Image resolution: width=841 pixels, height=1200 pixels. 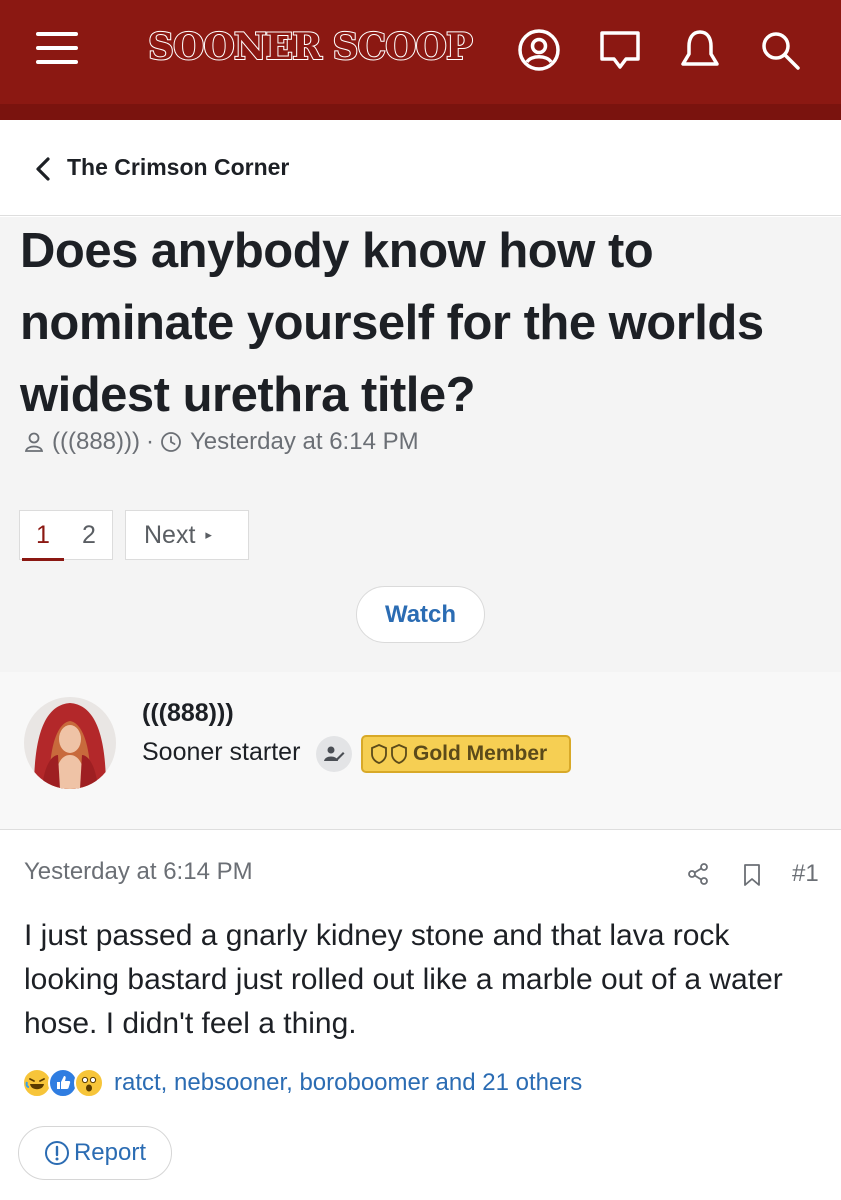 I want to click on thread-meta: (((888))) · Yesterday at 6:14 PM, so click(x=221, y=442).